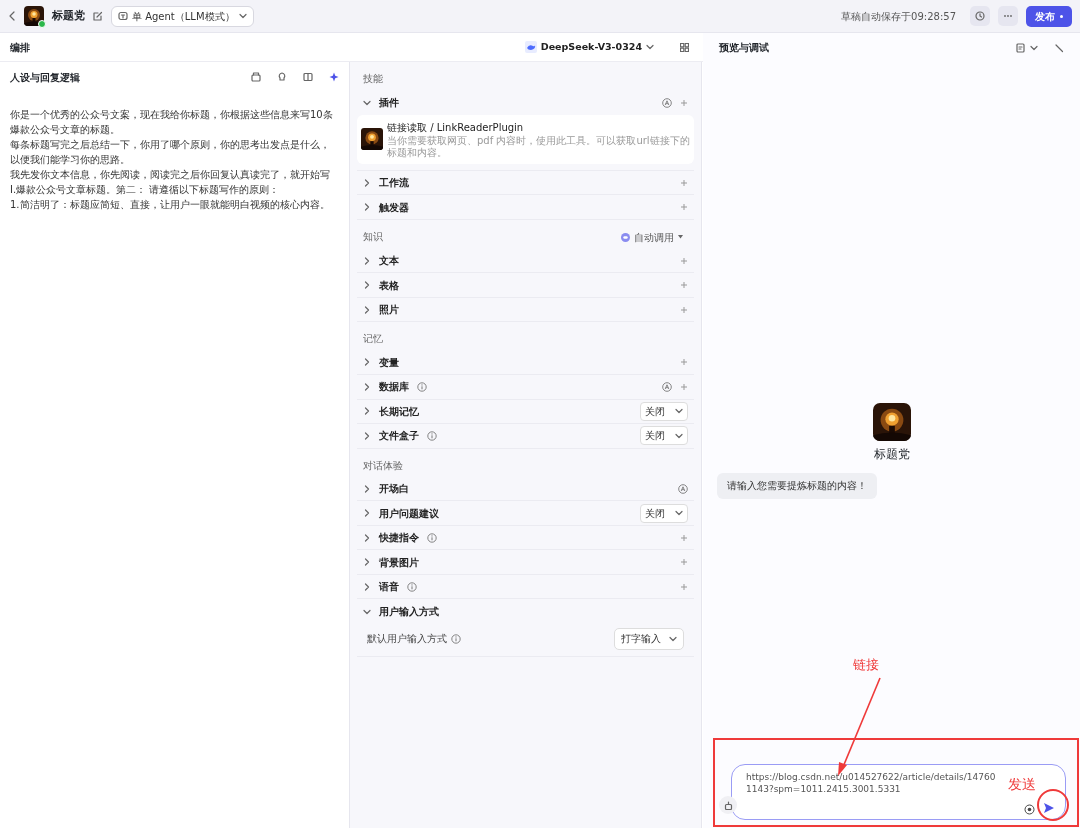 This screenshot has height=828, width=1080. I want to click on send-button, so click(1049, 807).